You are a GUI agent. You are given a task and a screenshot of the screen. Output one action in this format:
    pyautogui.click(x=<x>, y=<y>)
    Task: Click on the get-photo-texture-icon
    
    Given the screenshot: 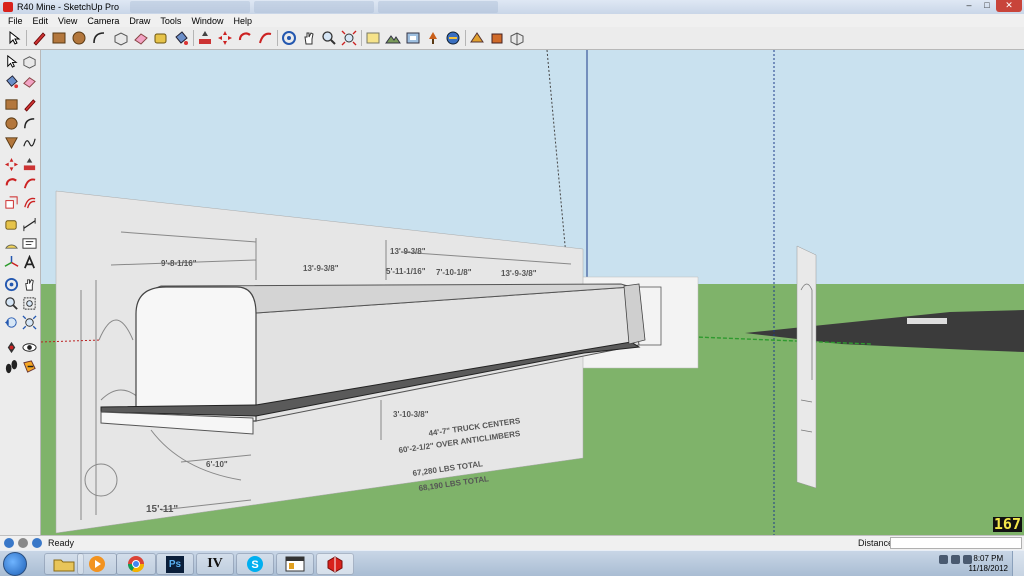 What is the action you would take?
    pyautogui.click(x=477, y=38)
    